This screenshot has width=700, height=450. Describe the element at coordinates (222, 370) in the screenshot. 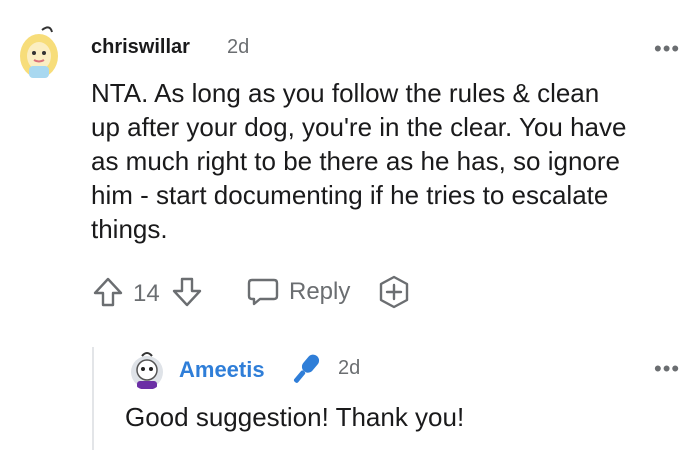

I see `reply-author: Ameetis` at that location.